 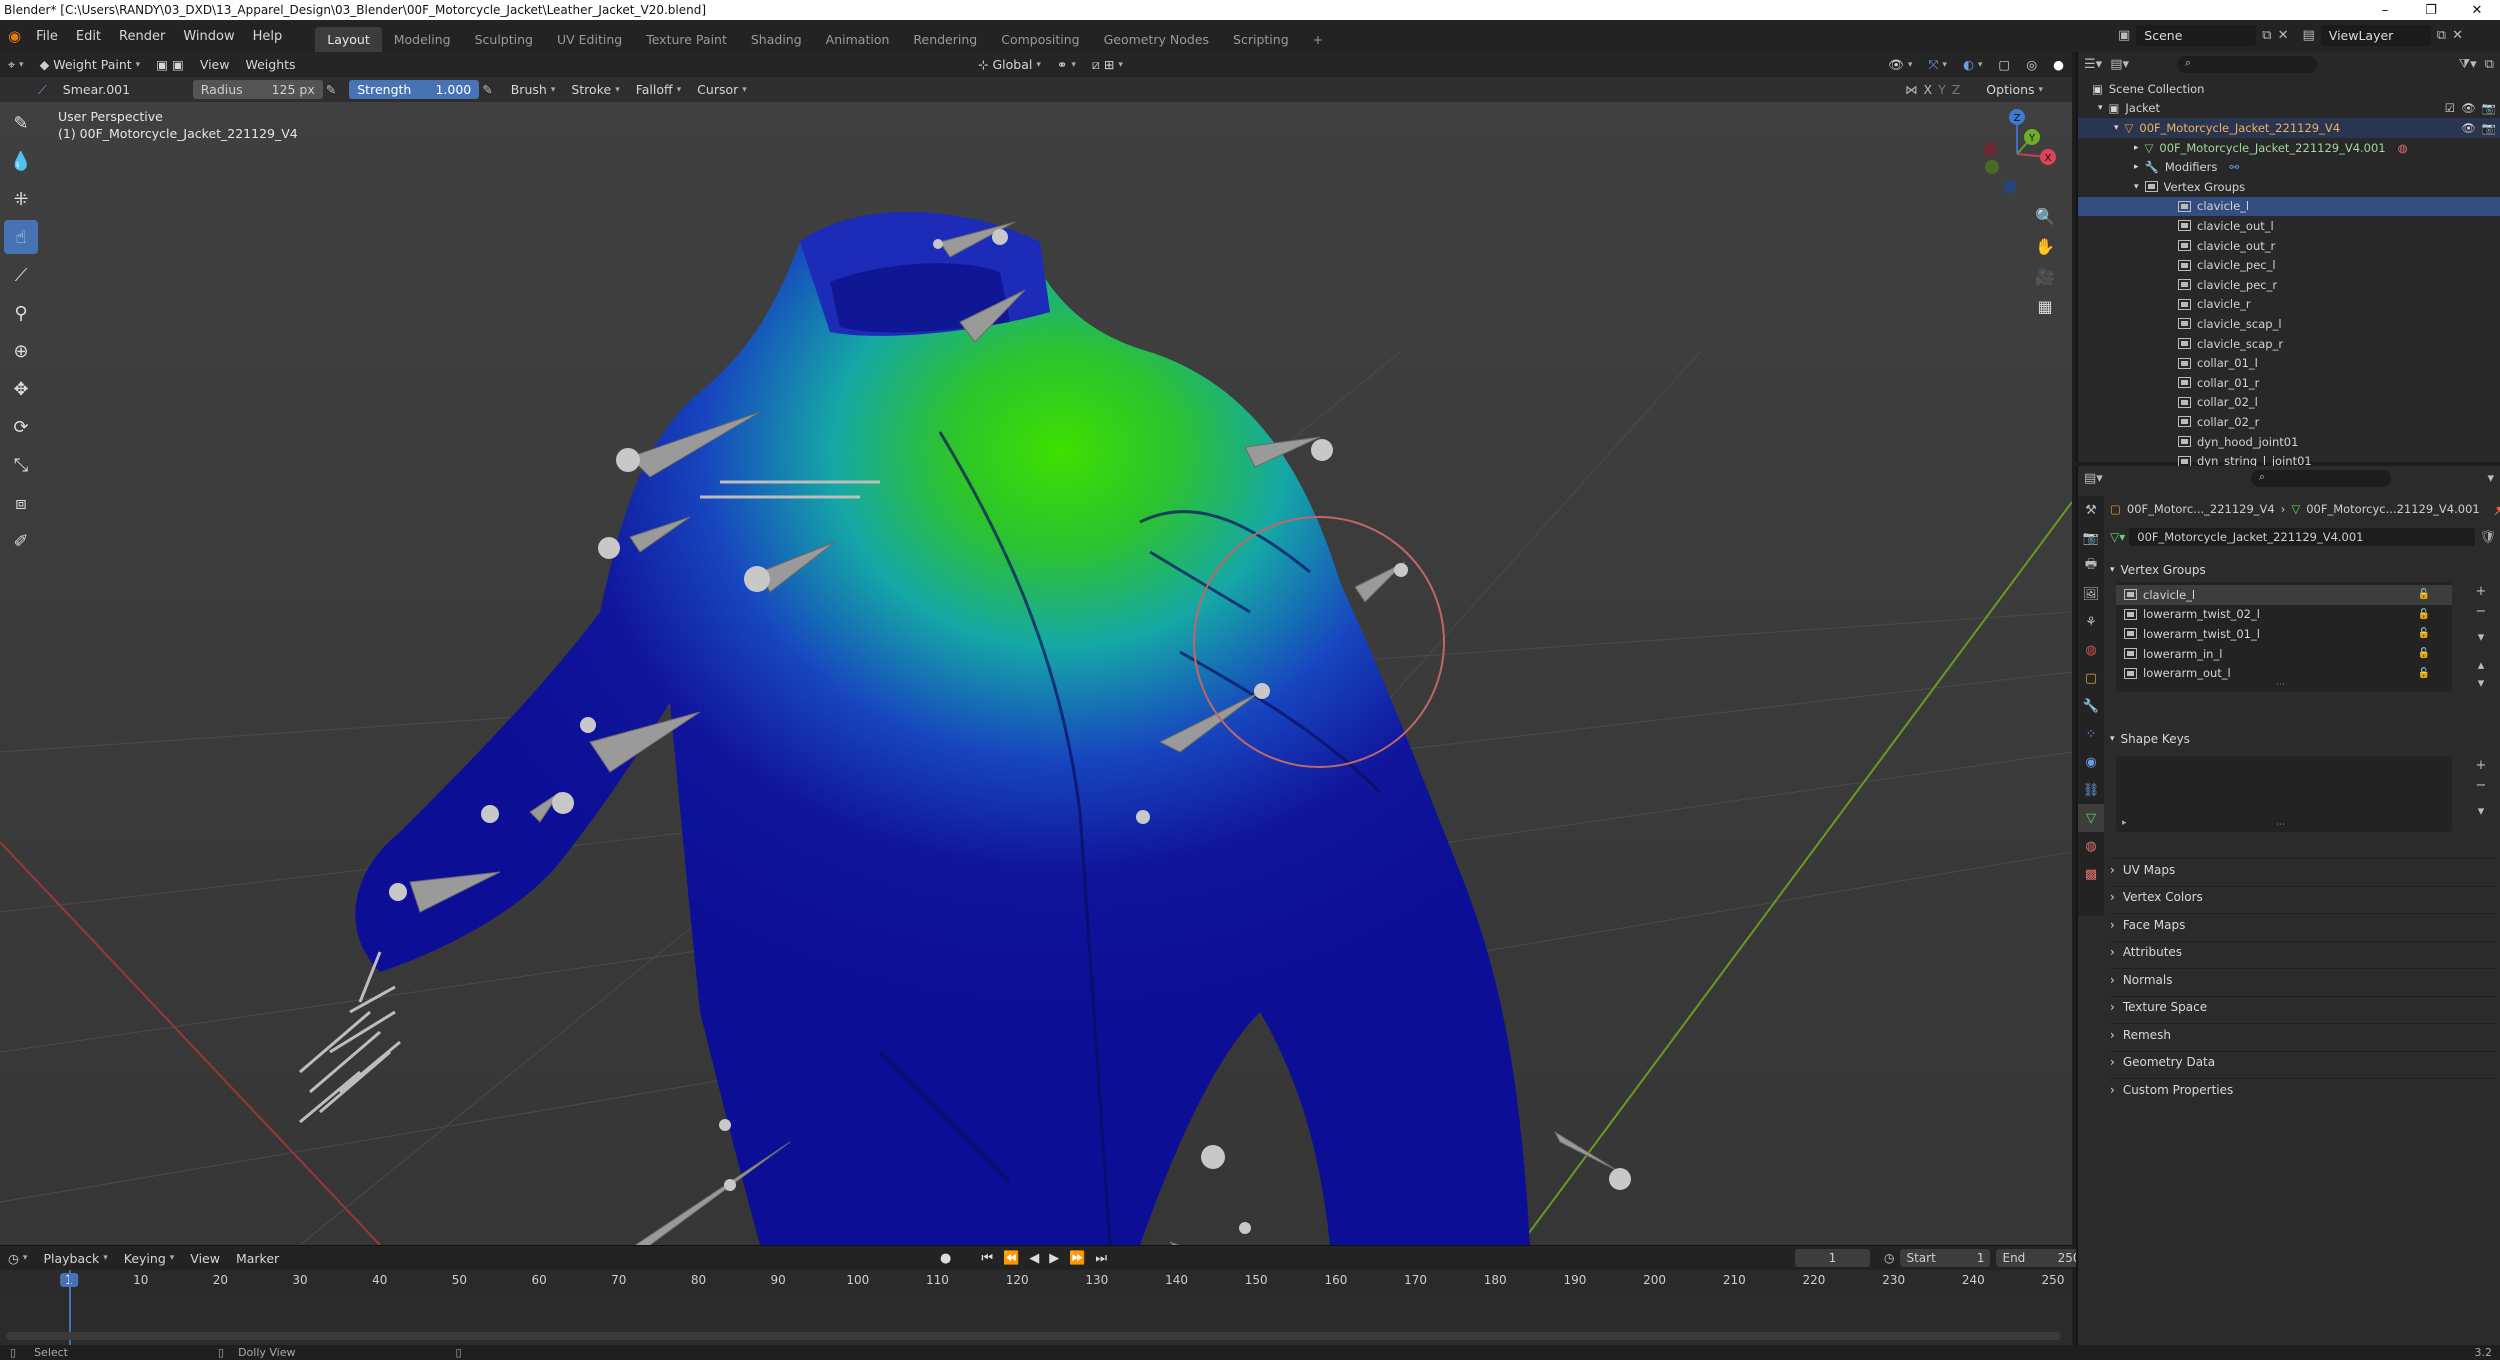 What do you see at coordinates (2457, 35) in the screenshot?
I see `remove-view-layer-icon: ✕` at bounding box center [2457, 35].